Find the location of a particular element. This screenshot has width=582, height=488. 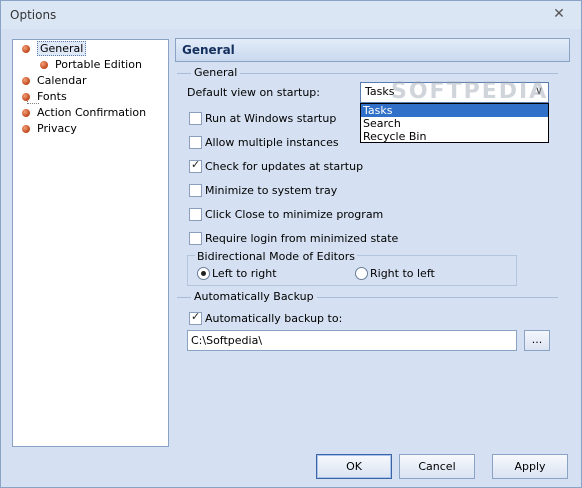

tree-item-label: General is located at coordinates (62, 48).